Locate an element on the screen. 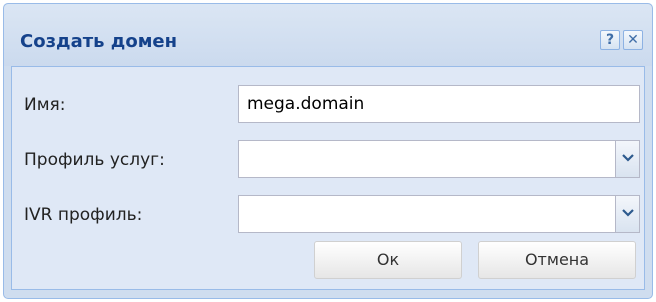 The image size is (656, 302). name-field is located at coordinates (439, 104).